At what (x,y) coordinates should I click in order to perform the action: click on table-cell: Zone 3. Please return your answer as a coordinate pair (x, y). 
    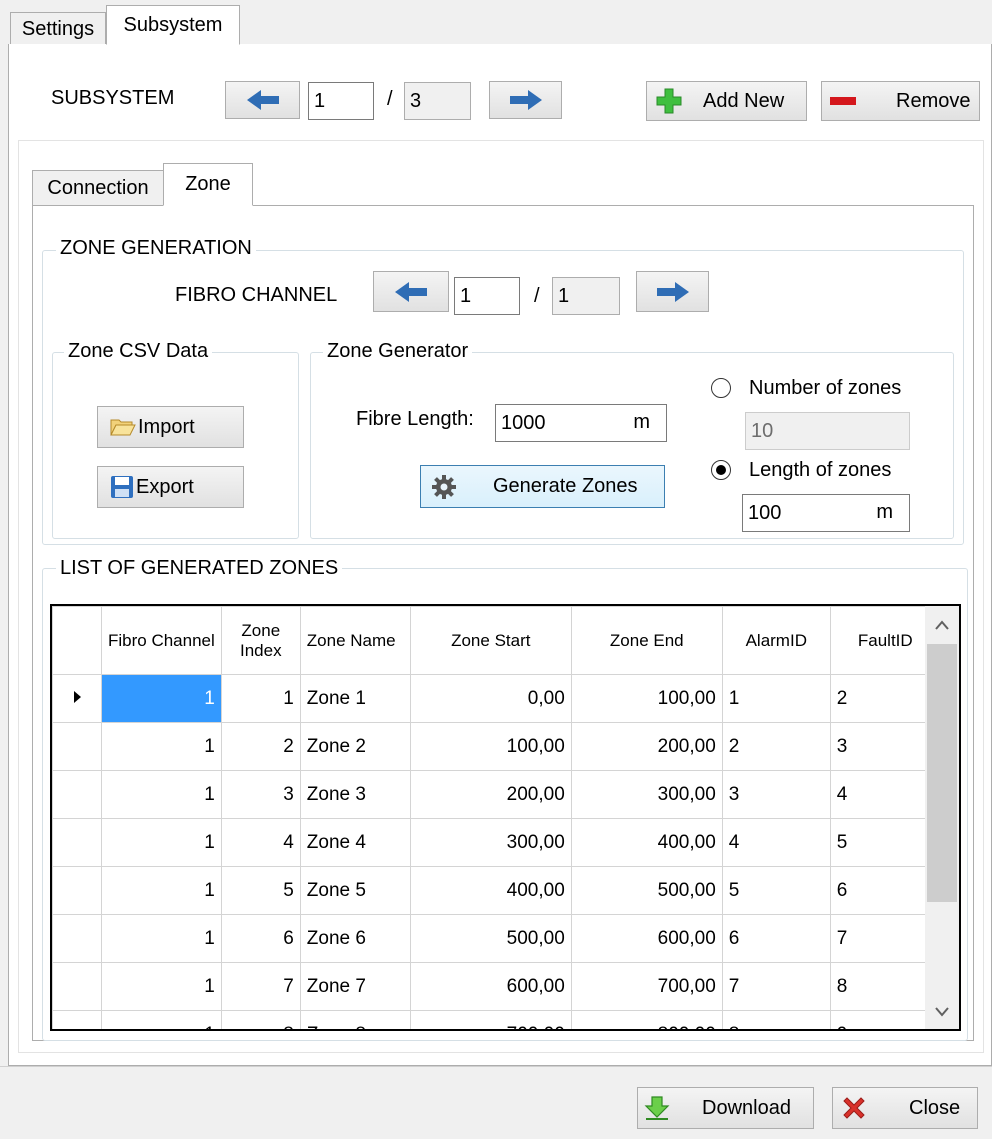
    Looking at the image, I should click on (355, 794).